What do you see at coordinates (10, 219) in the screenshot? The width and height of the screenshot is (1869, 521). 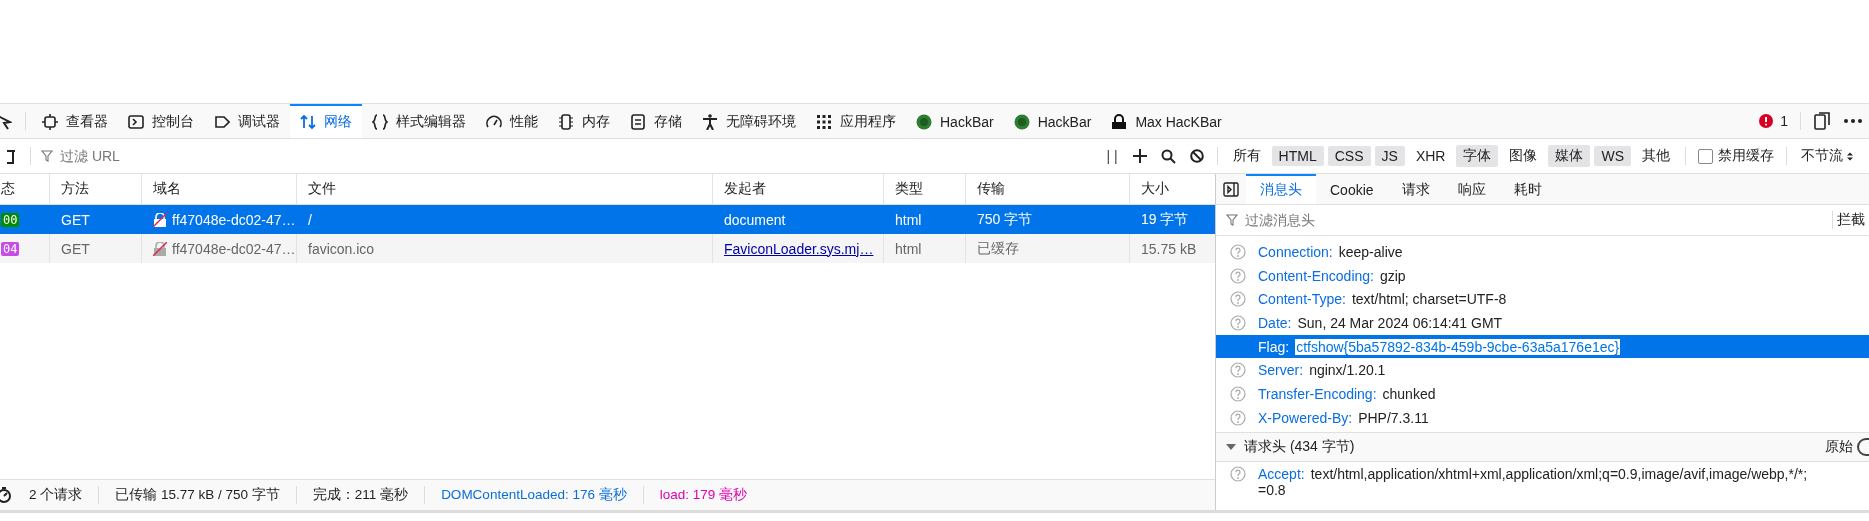 I see `status-code: 00` at bounding box center [10, 219].